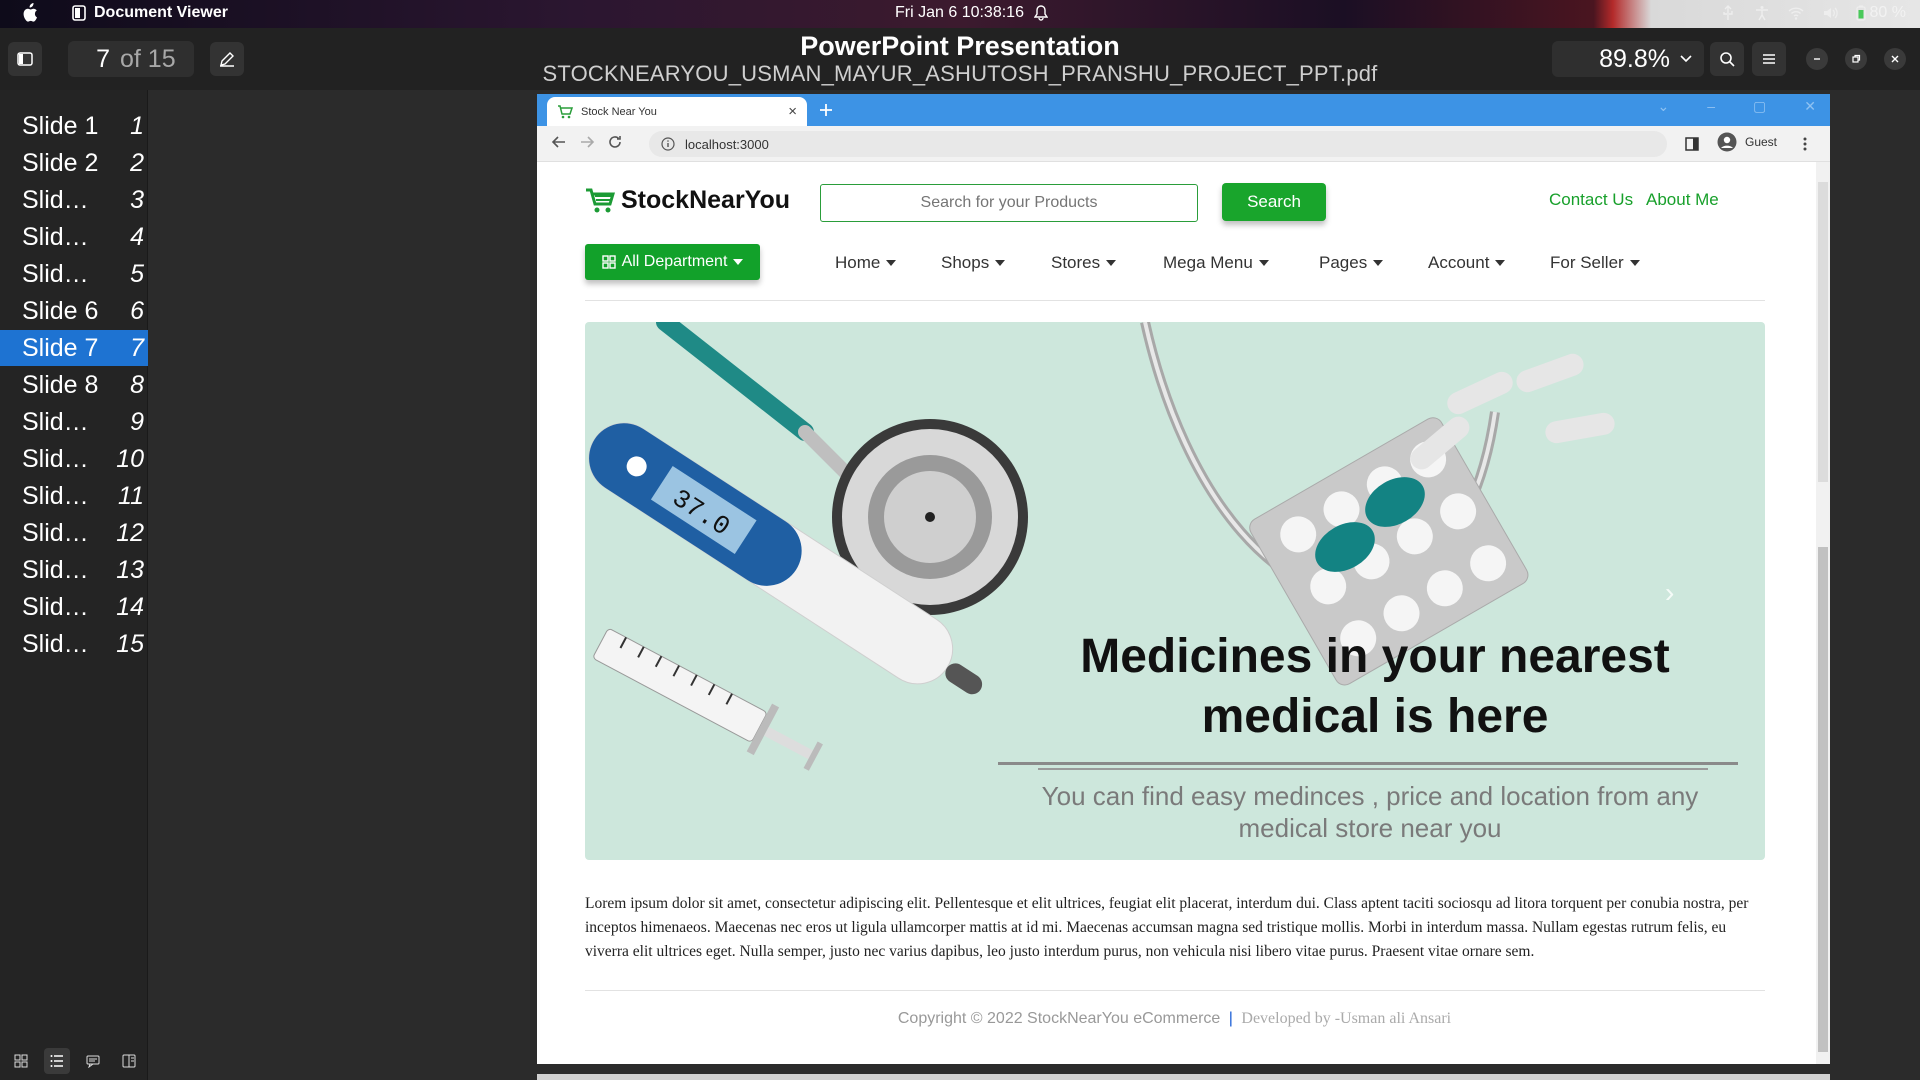 The image size is (1920, 1080). I want to click on browser-close-icon: ✕, so click(1810, 106).